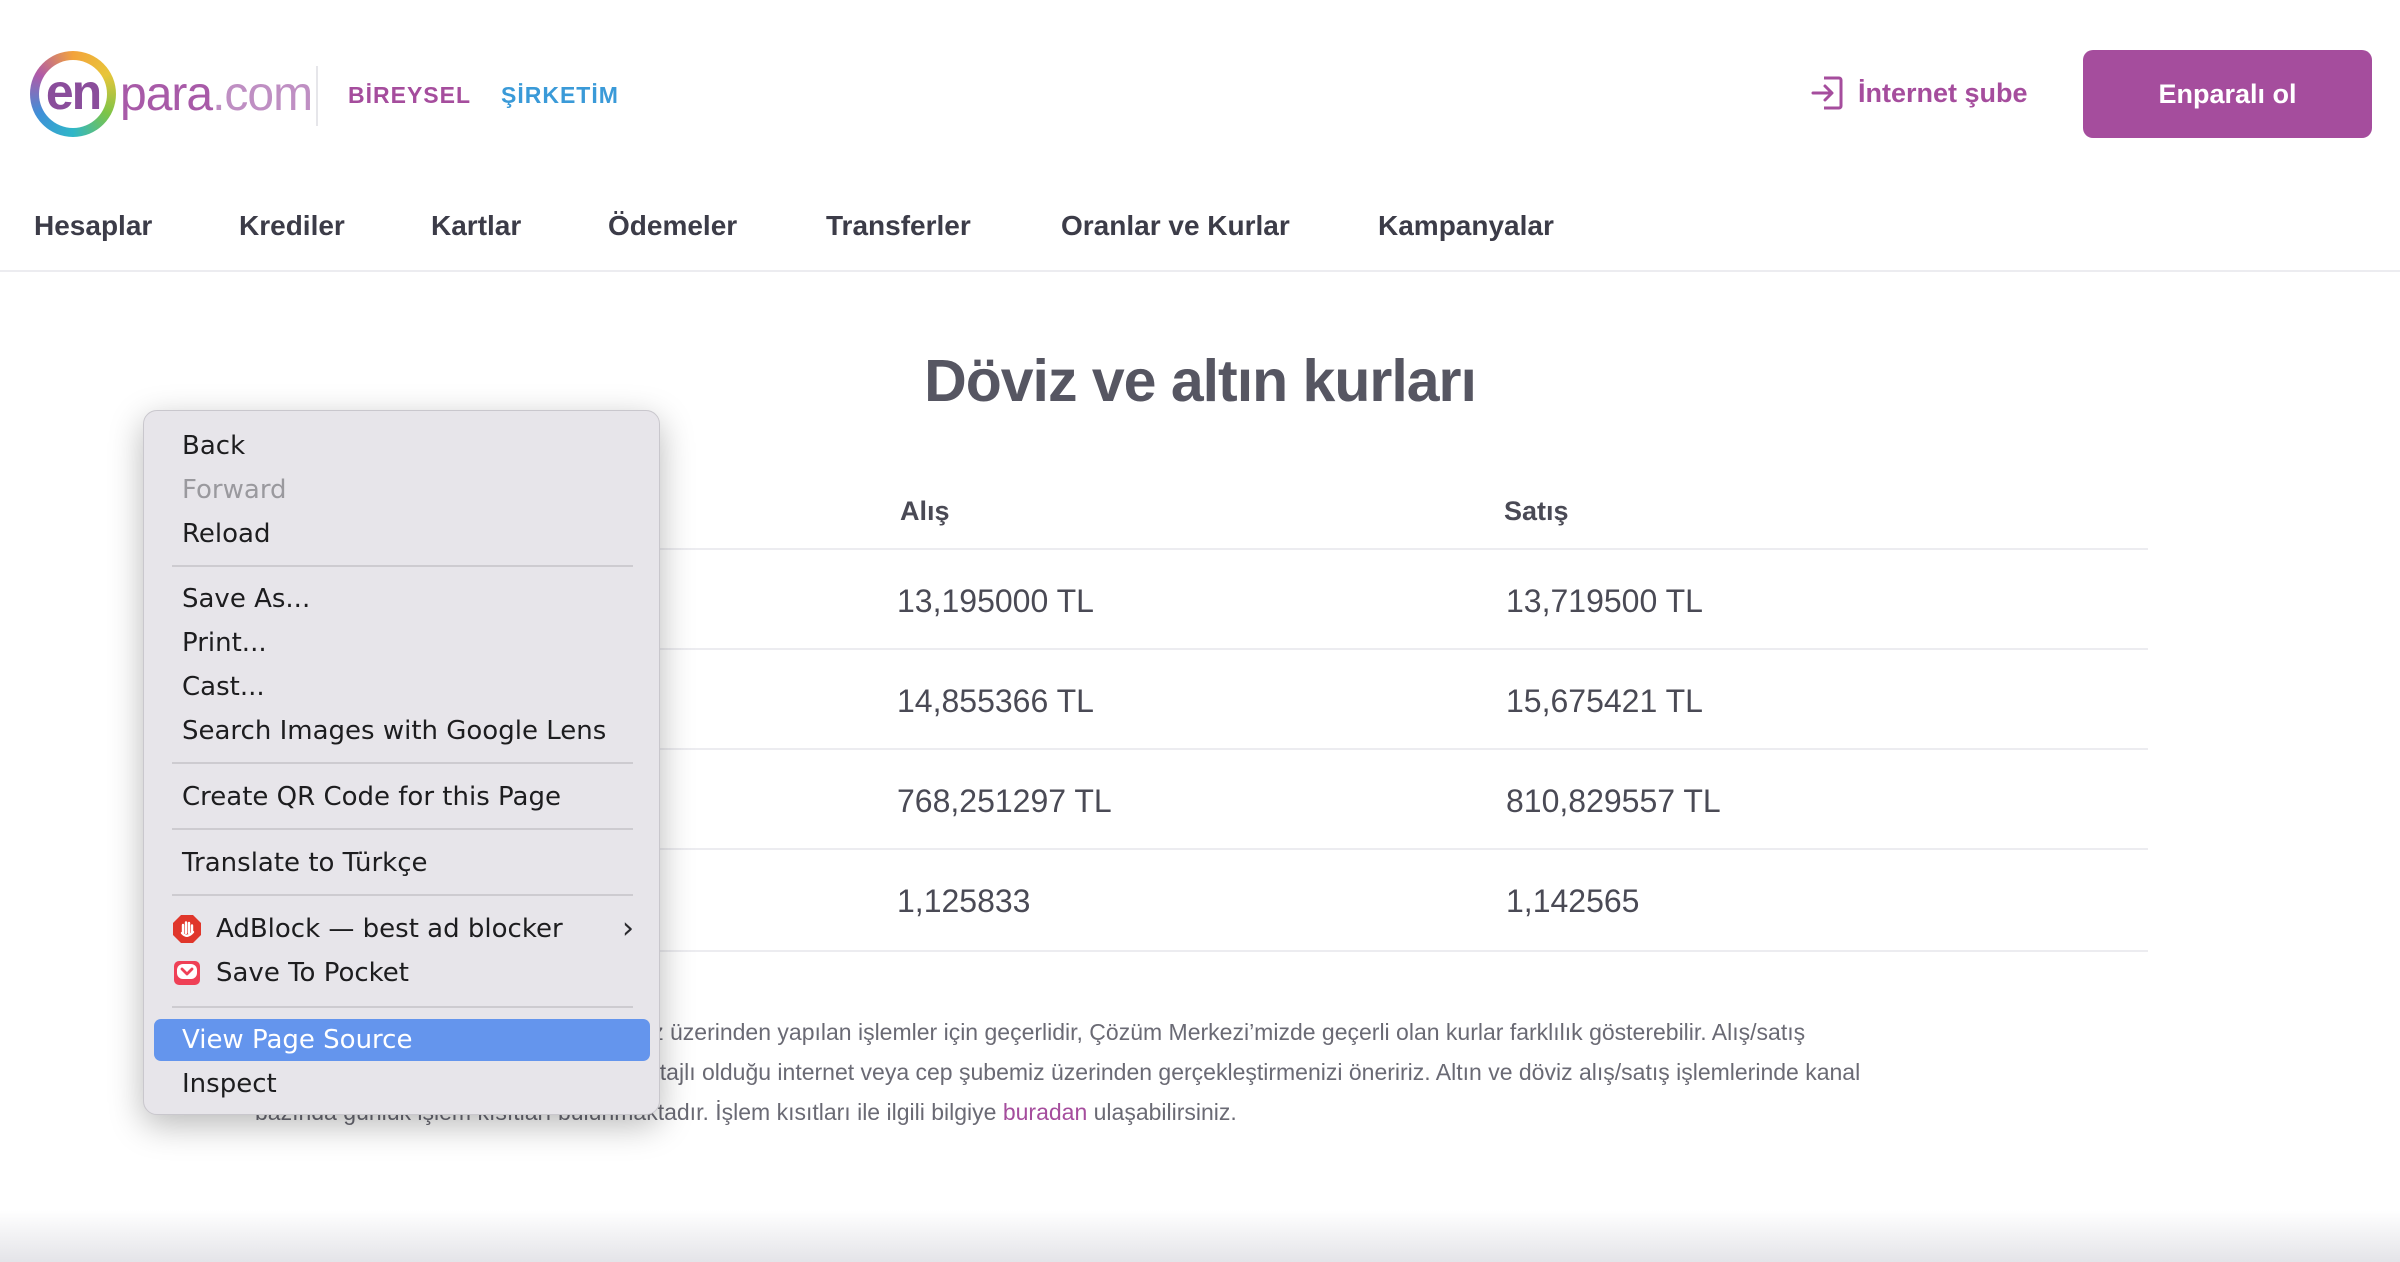  Describe the element at coordinates (1200, 381) in the screenshot. I see `page-title: Döviz ve altın kurları` at that location.